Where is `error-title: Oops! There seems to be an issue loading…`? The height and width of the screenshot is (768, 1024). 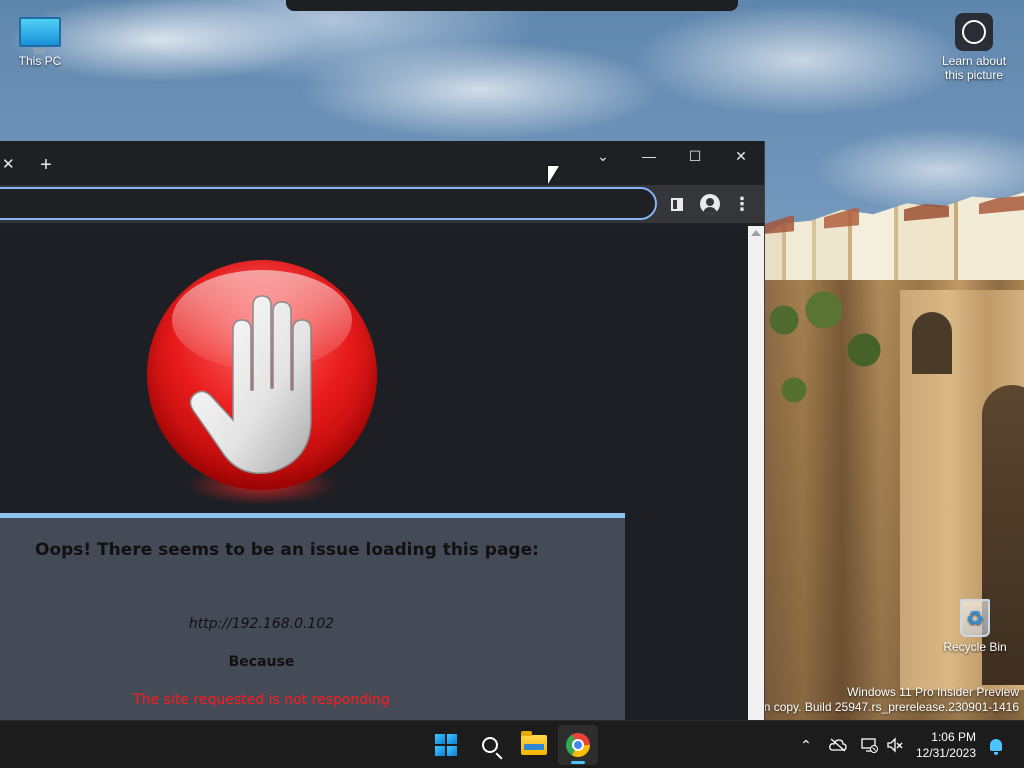
error-title: Oops! There seems to be an issue loading… is located at coordinates (287, 550).